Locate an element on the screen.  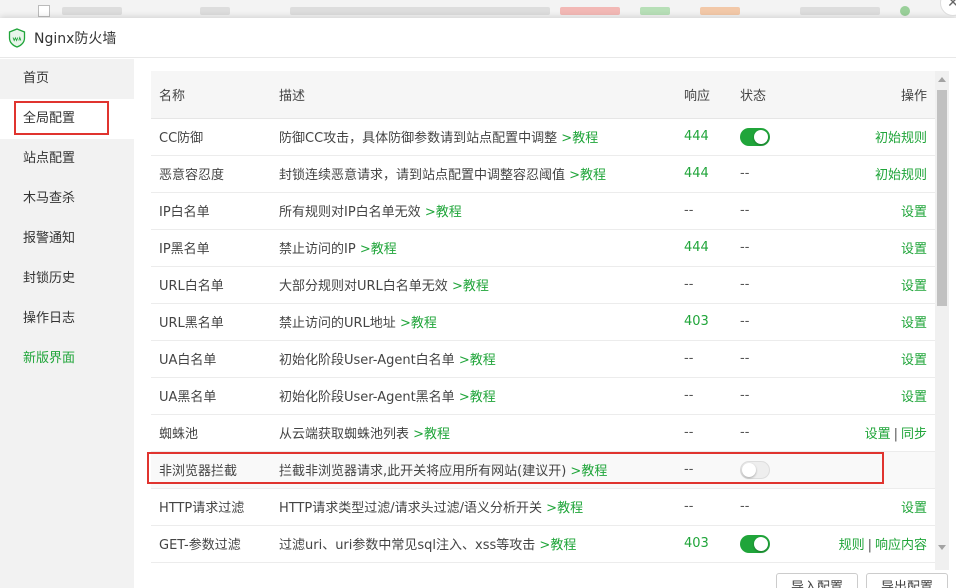
sidebar-item-label: 首页 is located at coordinates (36, 78).